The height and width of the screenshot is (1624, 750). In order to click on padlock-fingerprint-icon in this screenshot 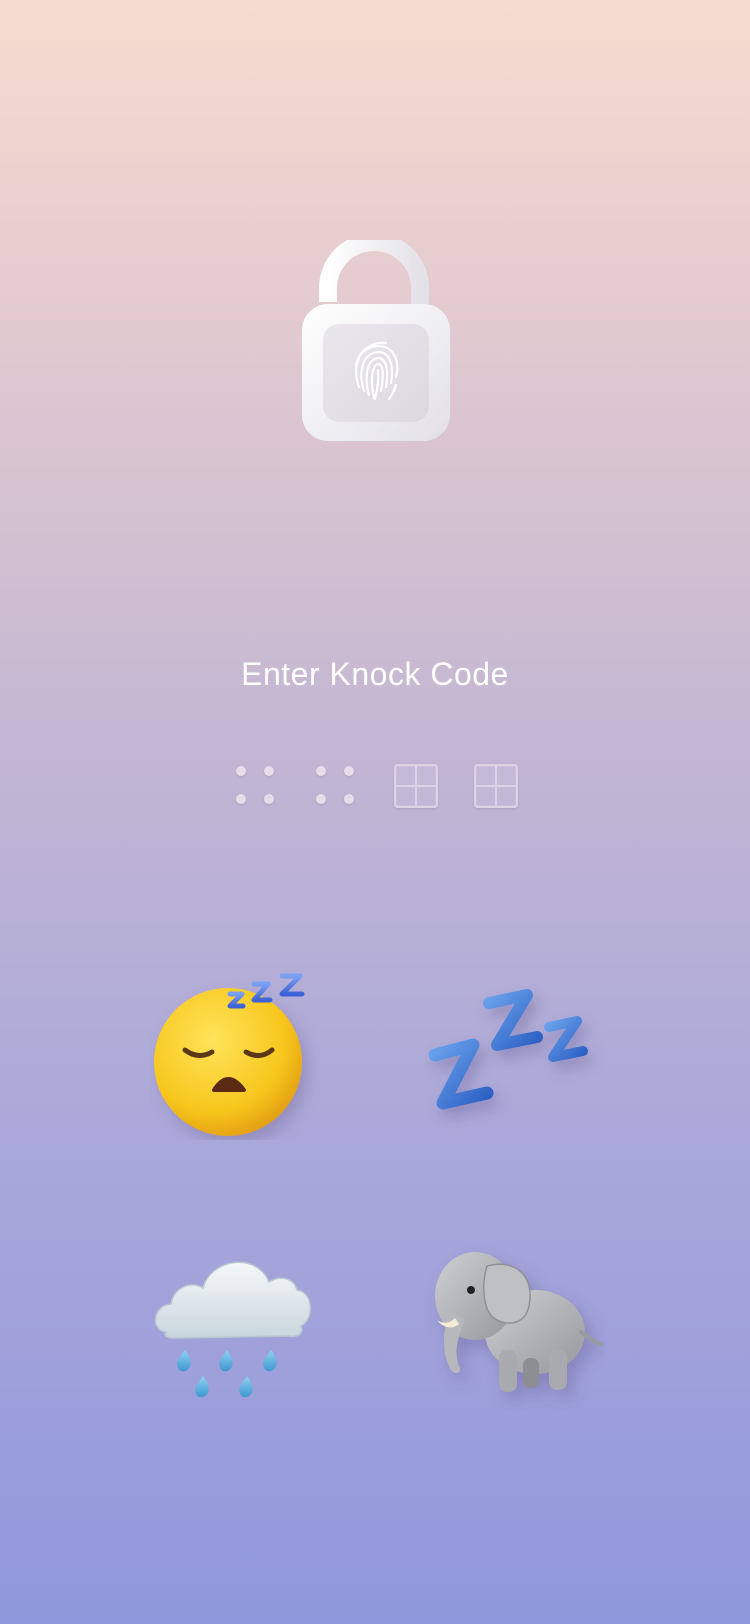, I will do `click(376, 342)`.